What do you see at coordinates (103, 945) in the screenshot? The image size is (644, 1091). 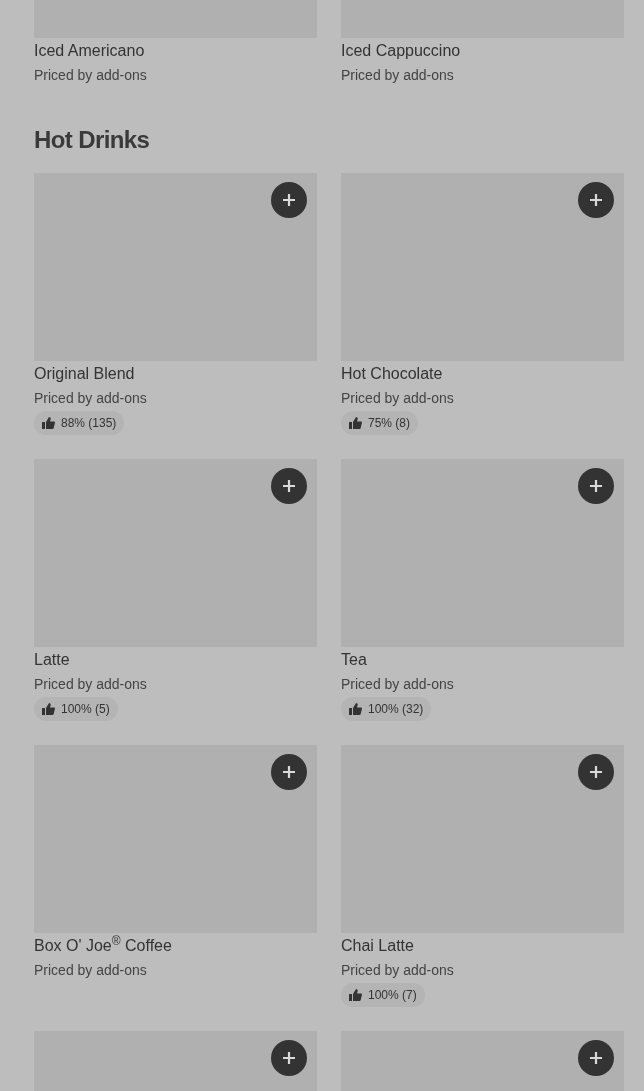 I see `item-name: Box O' Joe$^{®}$ Coffee` at bounding box center [103, 945].